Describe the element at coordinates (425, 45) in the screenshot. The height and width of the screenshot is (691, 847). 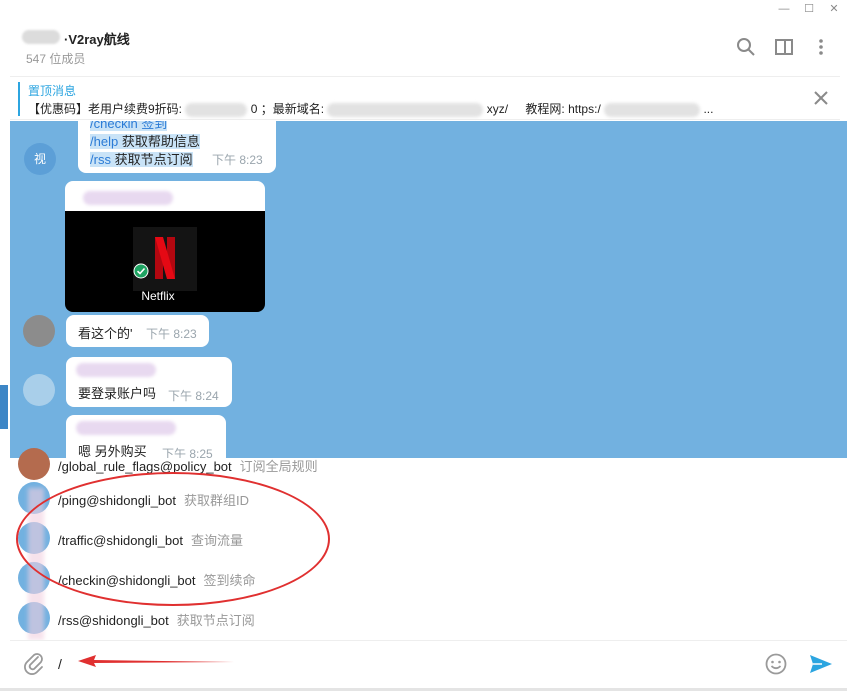
I see `chat-header: ·V2ray航线 547 位成员` at that location.